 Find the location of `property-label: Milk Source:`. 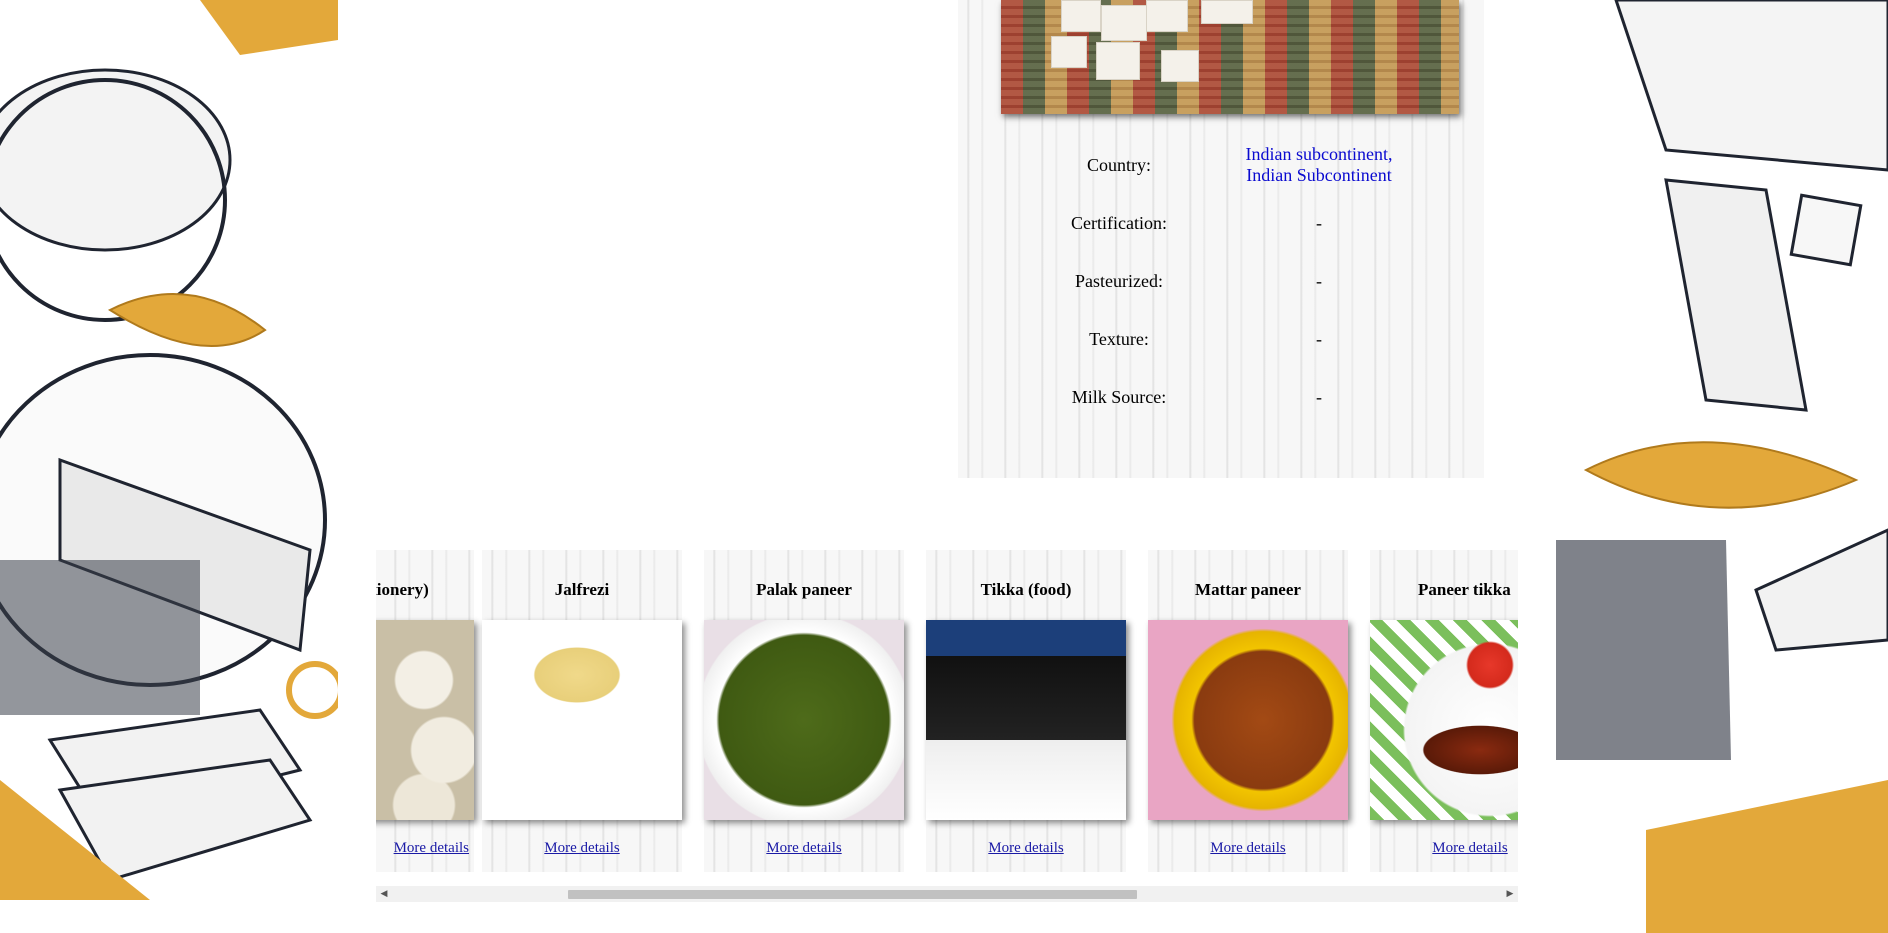

property-label: Milk Source: is located at coordinates (1119, 396).